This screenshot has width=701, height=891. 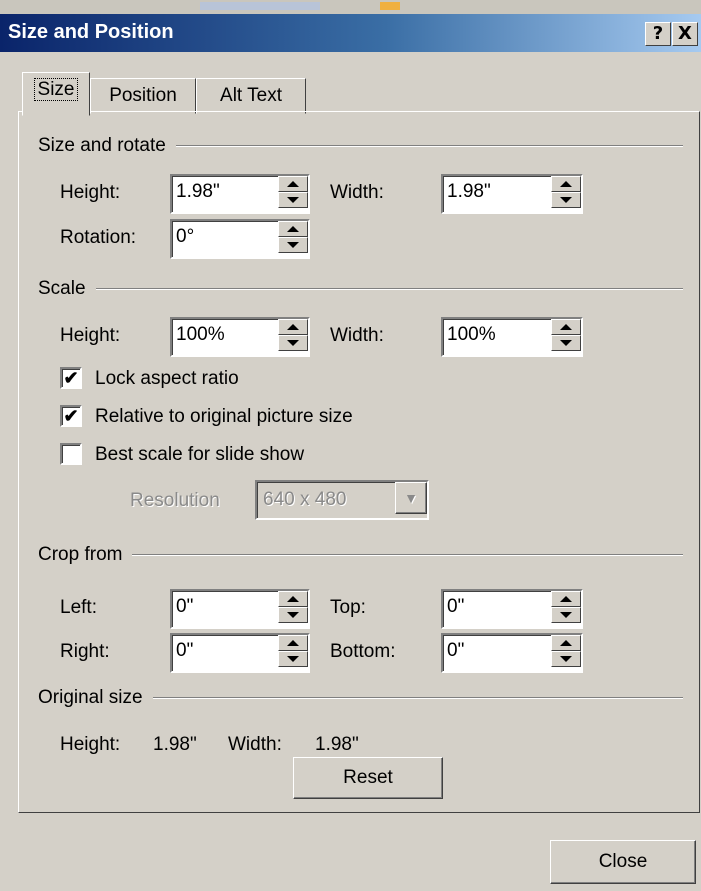 I want to click on scale-height-input, so click(x=219, y=335).